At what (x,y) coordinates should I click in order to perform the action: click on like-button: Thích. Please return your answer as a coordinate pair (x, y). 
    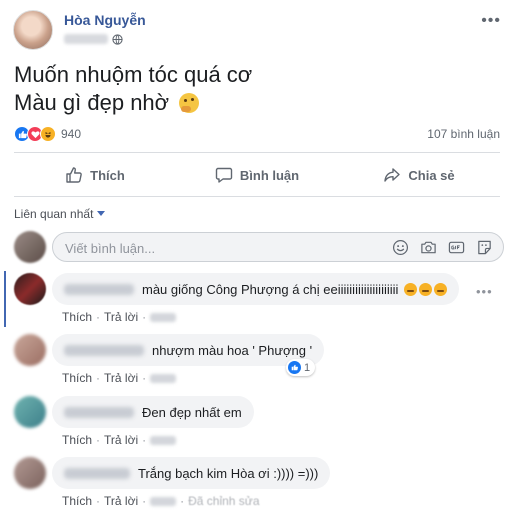
    Looking at the image, I should click on (95, 175).